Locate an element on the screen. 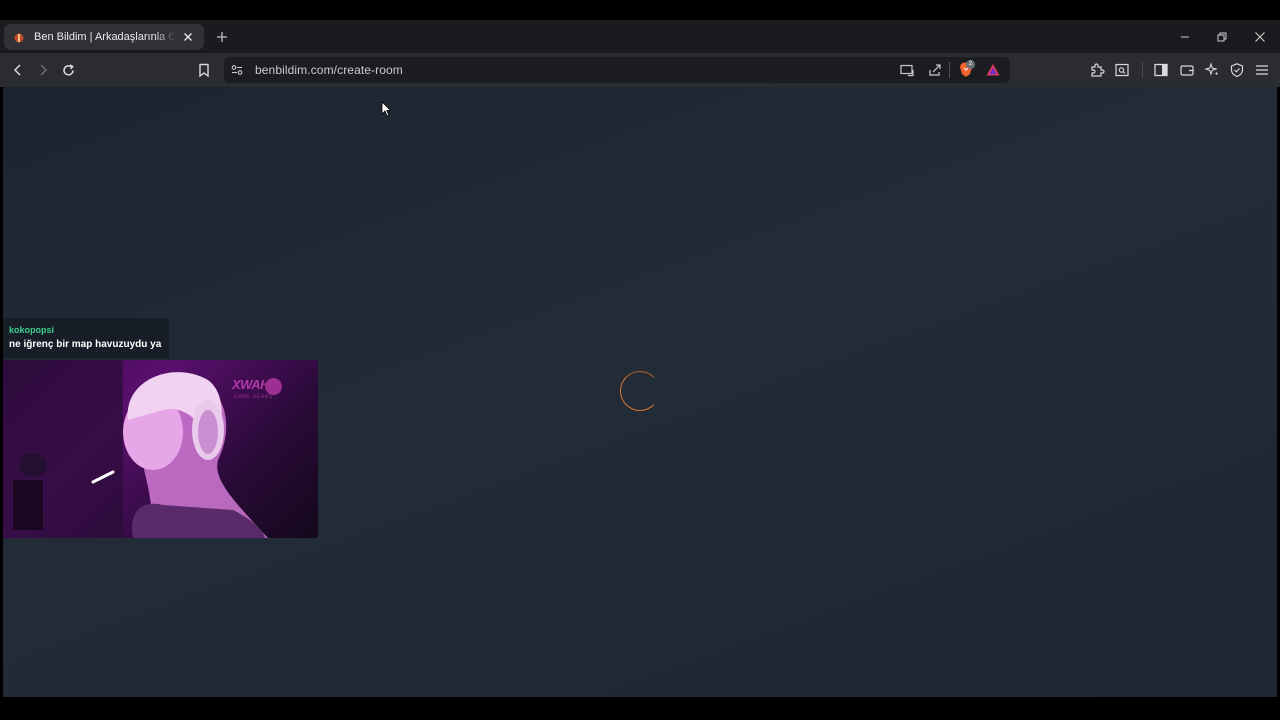 The height and width of the screenshot is (720, 1280). vpn-icon is located at coordinates (1237, 70).